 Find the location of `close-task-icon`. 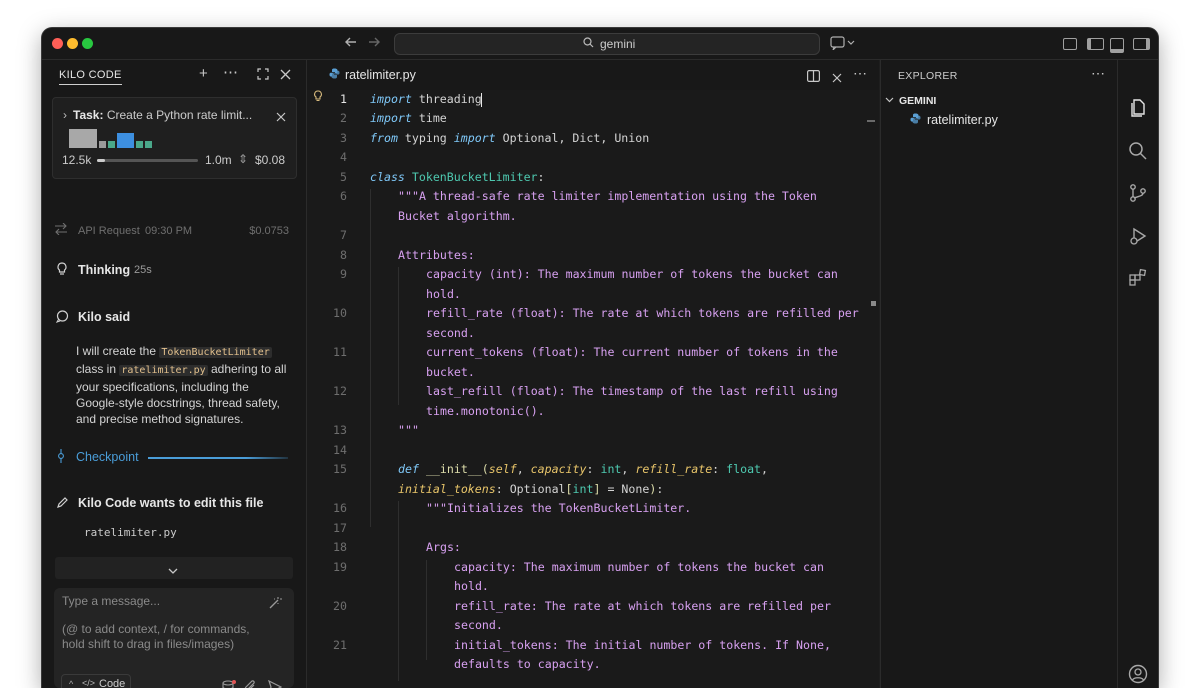

close-task-icon is located at coordinates (281, 118).